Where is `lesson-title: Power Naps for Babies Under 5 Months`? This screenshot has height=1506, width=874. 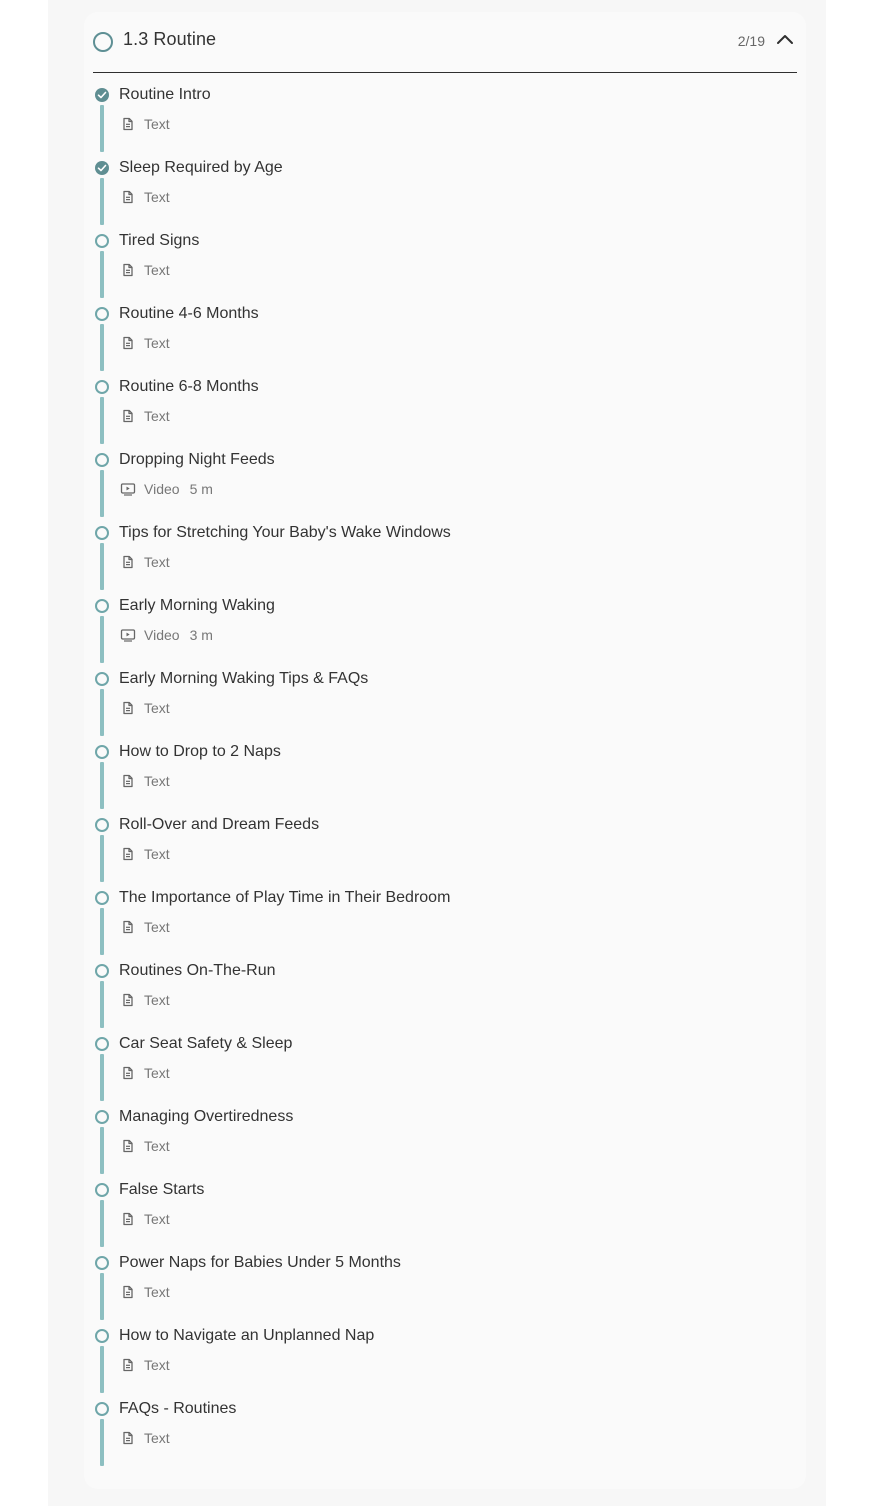 lesson-title: Power Naps for Babies Under 5 Months is located at coordinates (260, 1263).